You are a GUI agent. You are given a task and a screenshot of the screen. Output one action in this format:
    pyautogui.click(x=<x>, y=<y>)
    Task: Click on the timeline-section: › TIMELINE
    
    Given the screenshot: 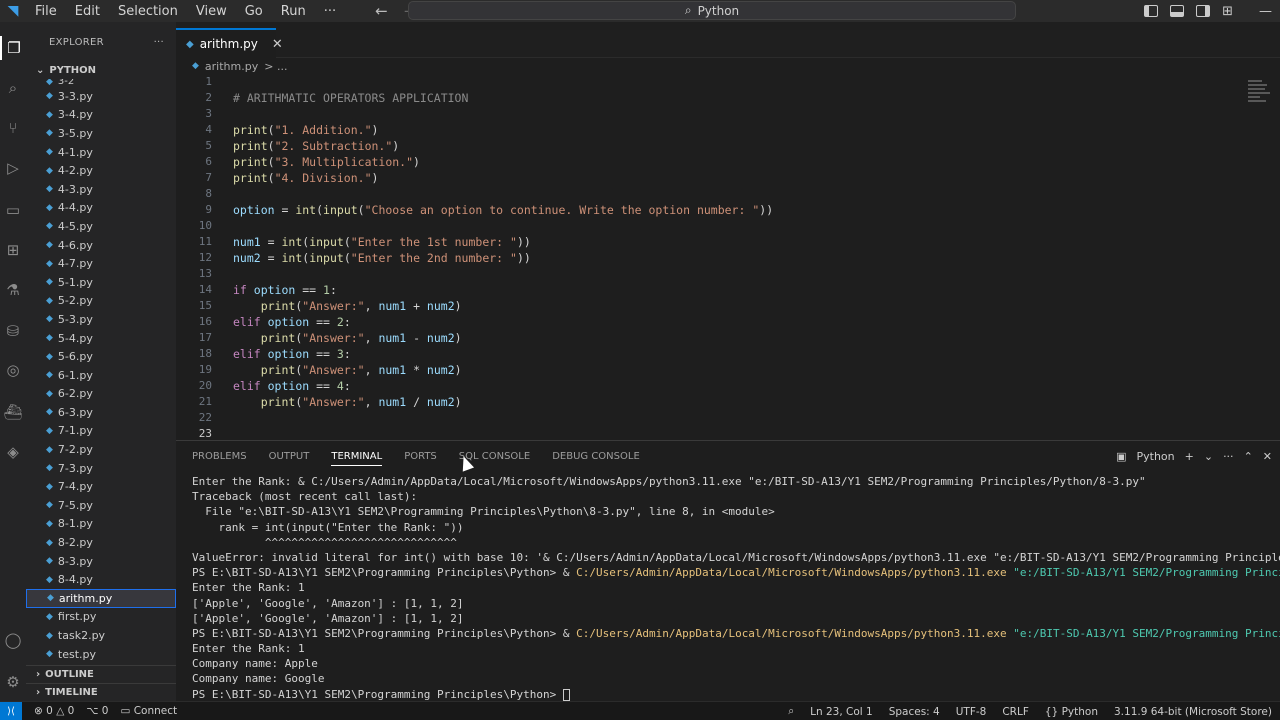 What is the action you would take?
    pyautogui.click(x=101, y=692)
    